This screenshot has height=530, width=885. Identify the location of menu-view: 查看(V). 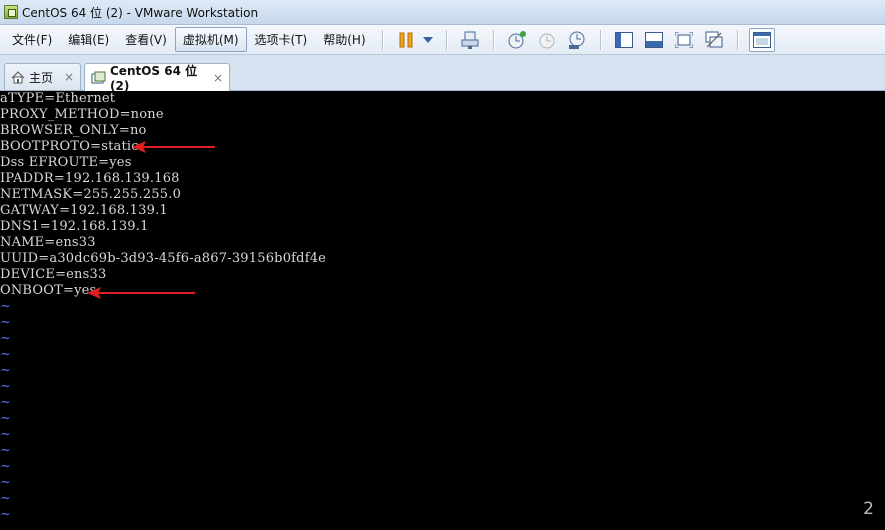
(146, 39).